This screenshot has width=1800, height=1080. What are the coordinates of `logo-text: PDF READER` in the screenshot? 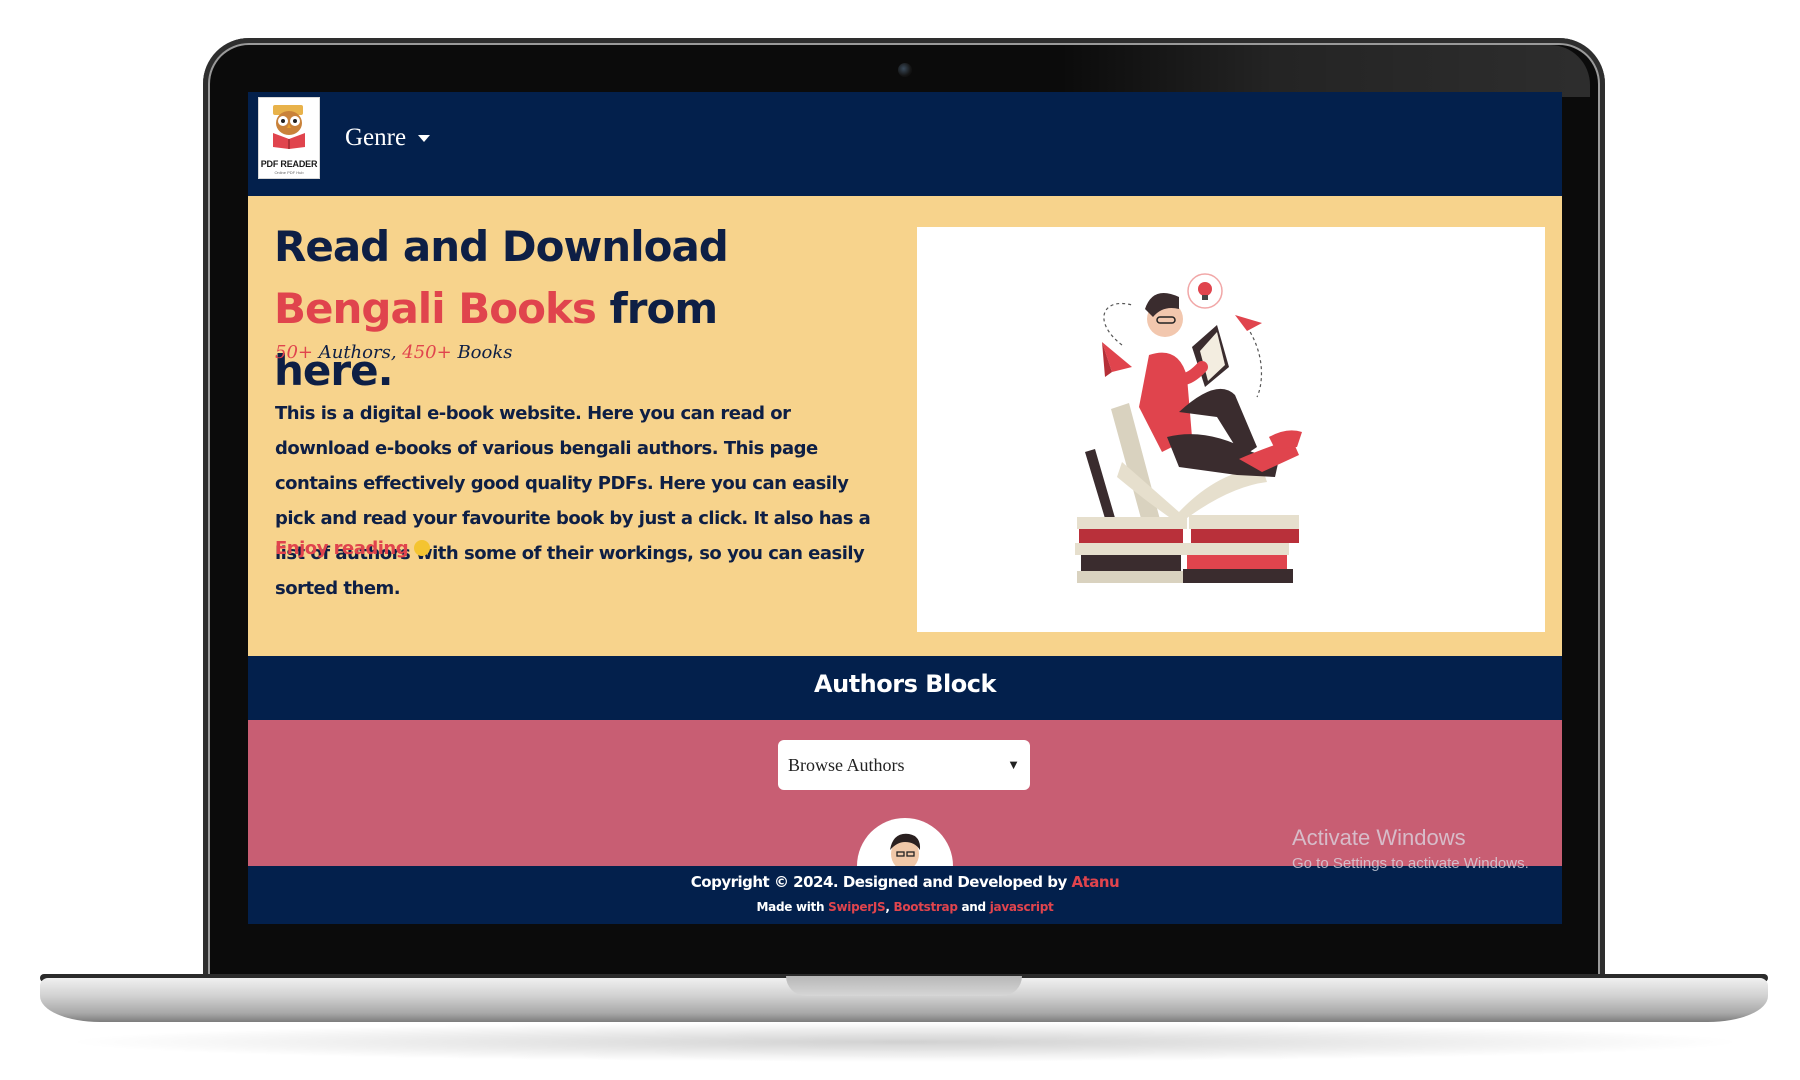 It's located at (289, 164).